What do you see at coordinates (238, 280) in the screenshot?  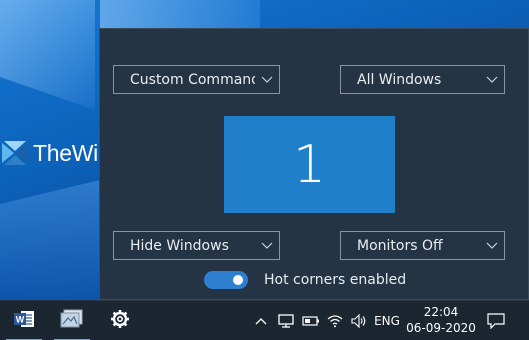 I see `toggle-knob` at bounding box center [238, 280].